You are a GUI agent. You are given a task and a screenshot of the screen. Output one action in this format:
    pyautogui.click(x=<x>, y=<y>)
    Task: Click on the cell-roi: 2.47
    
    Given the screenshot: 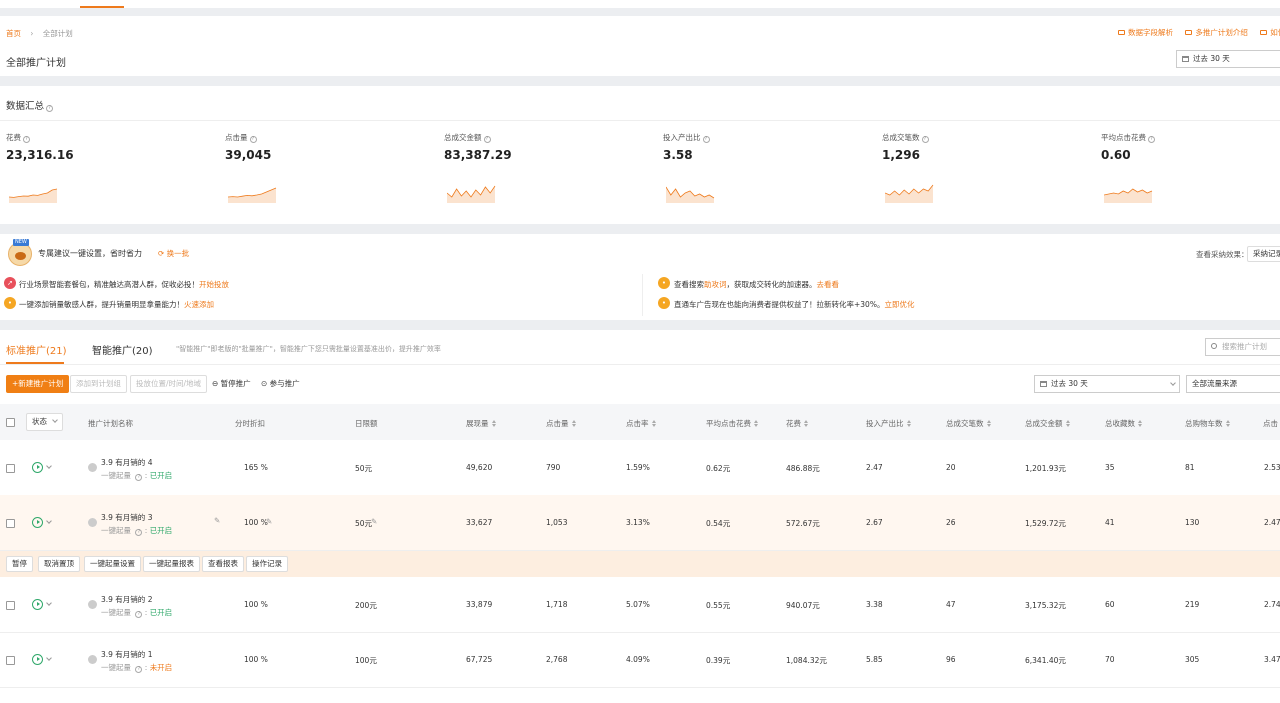 What is the action you would take?
    pyautogui.click(x=874, y=467)
    